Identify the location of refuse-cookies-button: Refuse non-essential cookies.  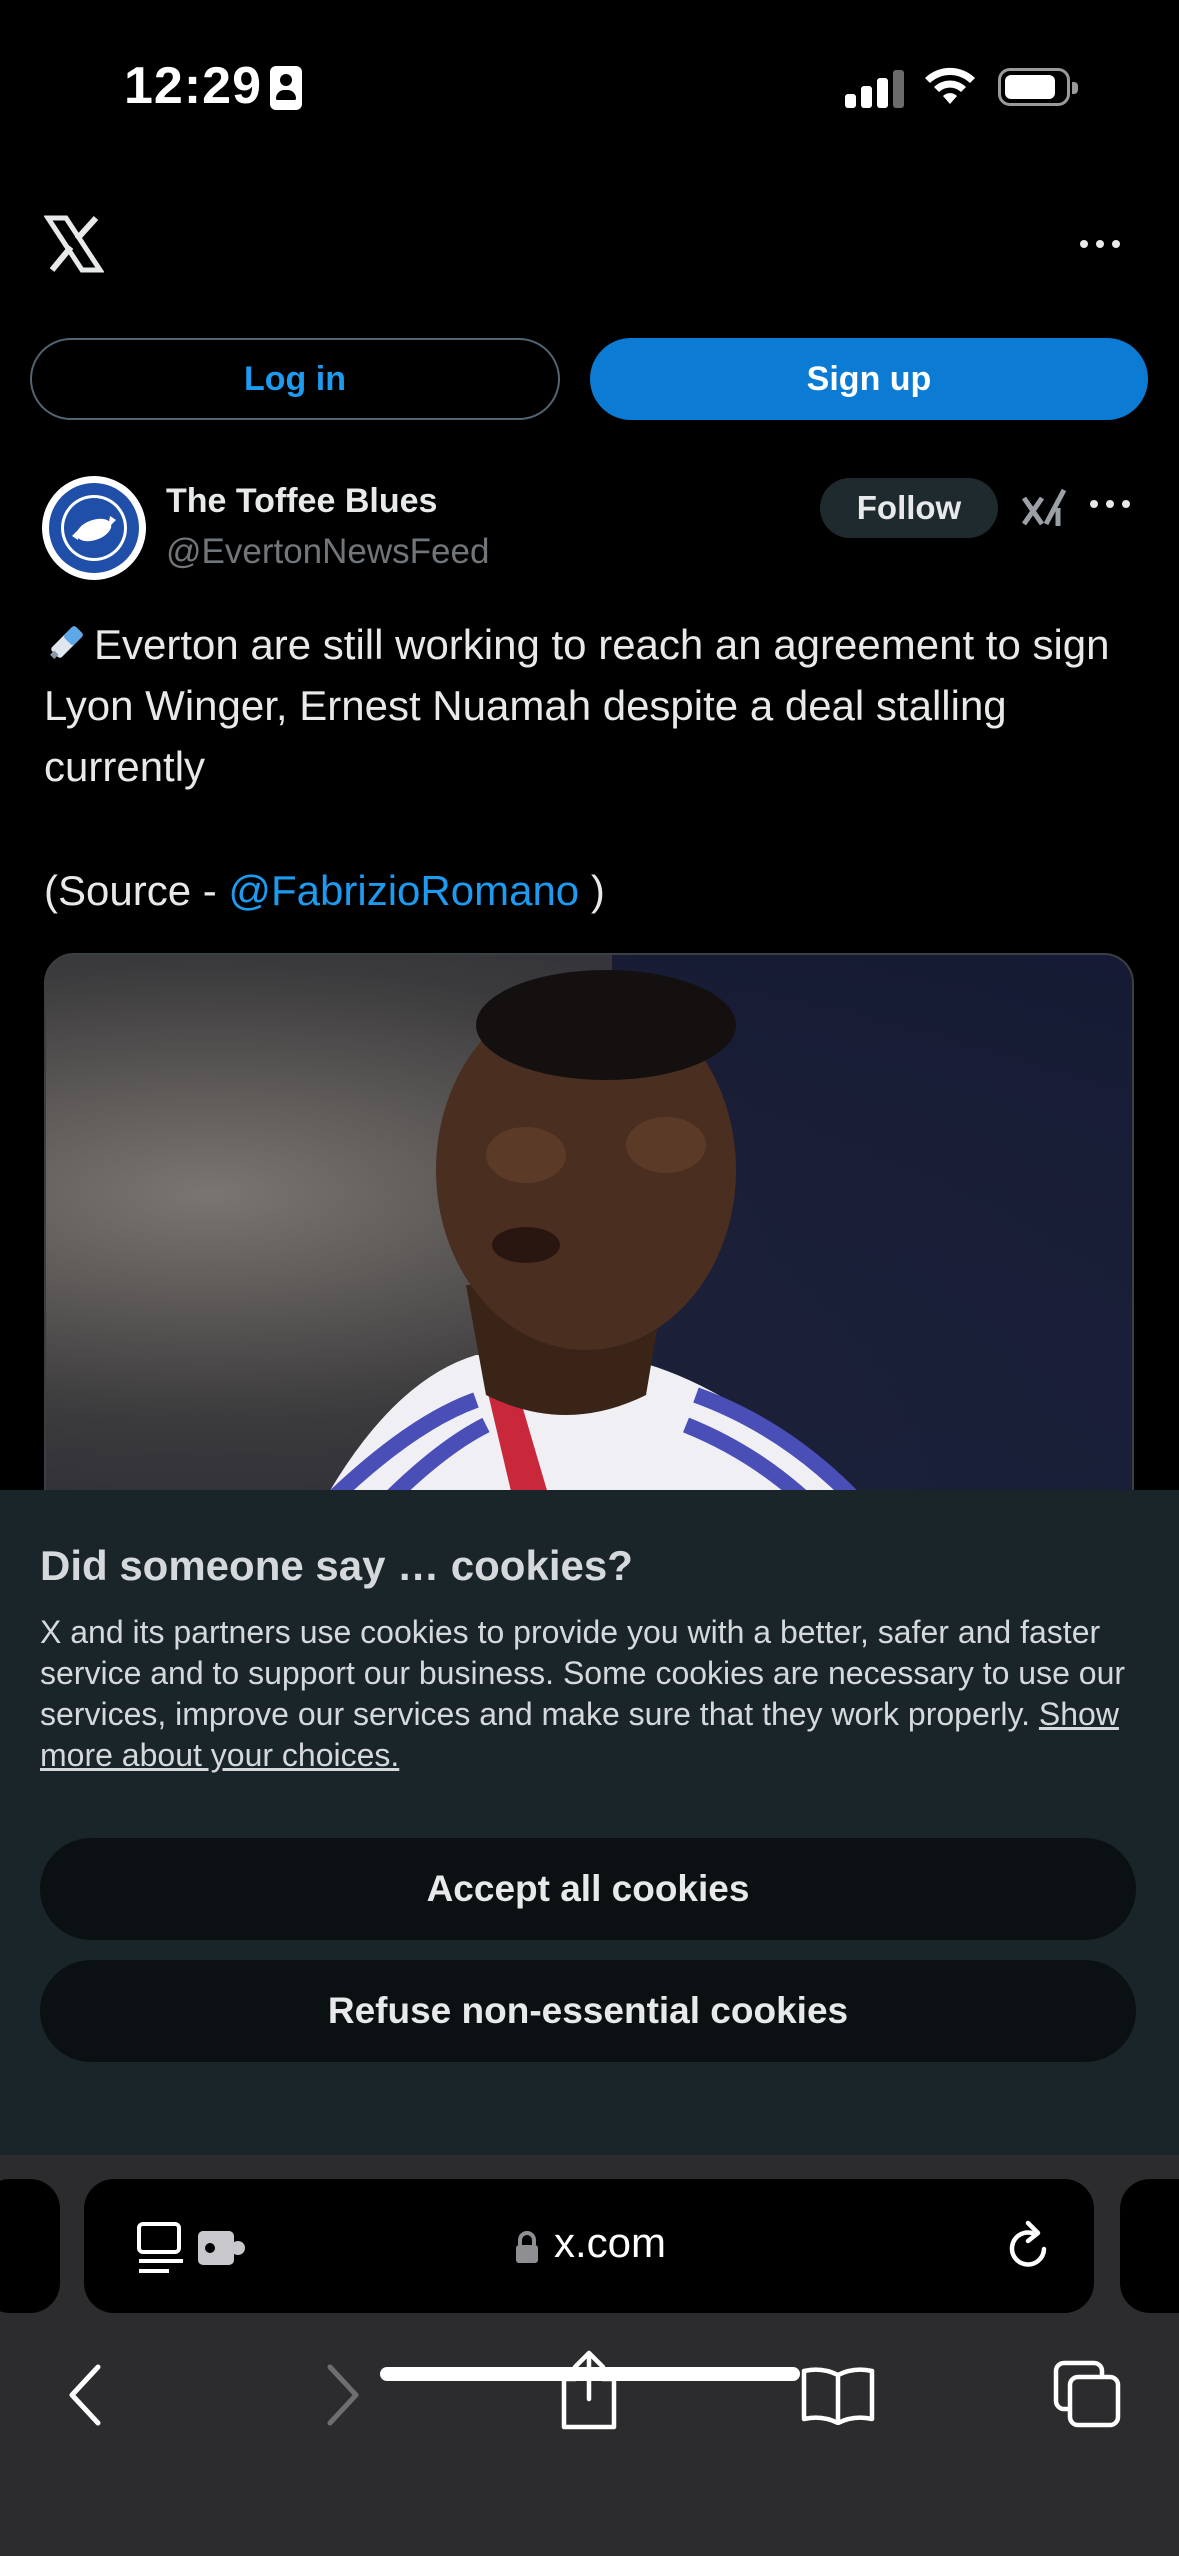
(588, 2011).